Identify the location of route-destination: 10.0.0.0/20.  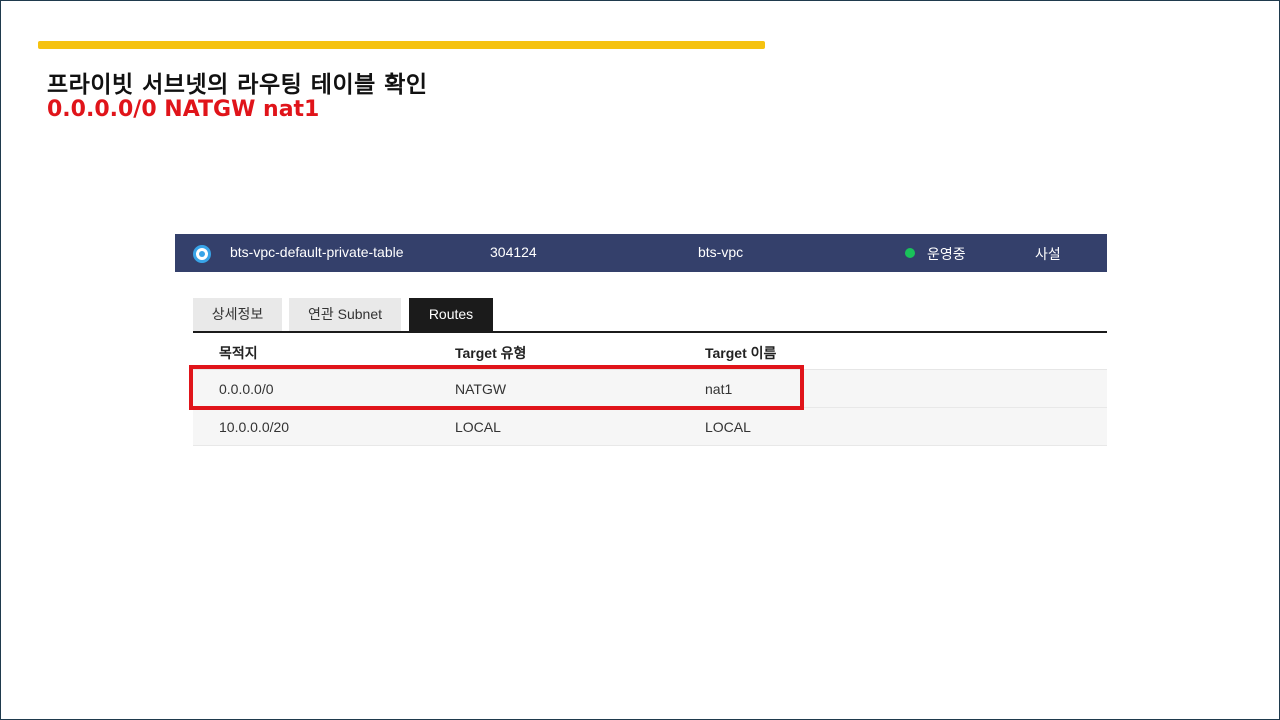
(254, 427).